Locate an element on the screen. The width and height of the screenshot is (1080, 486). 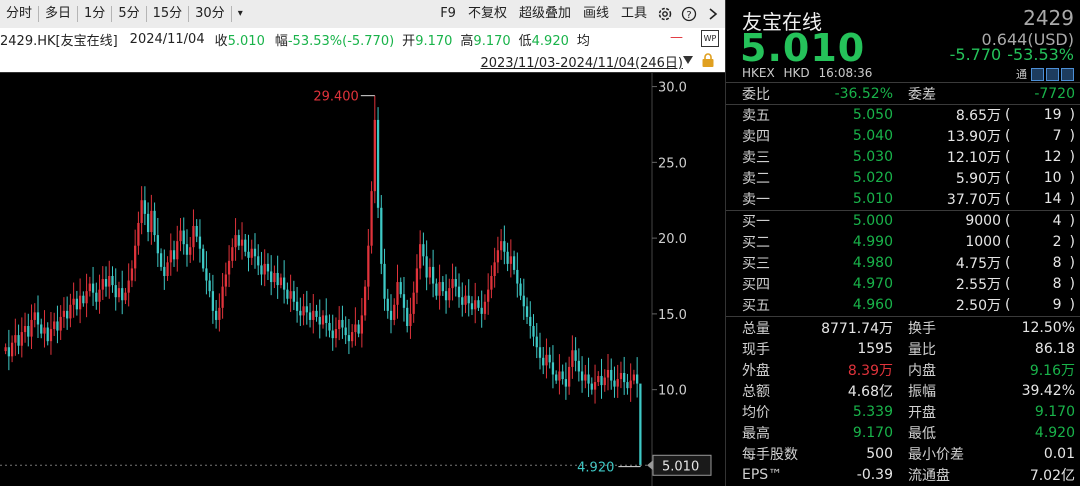
no-adjust-button: 不复权 is located at coordinates (487, 14).